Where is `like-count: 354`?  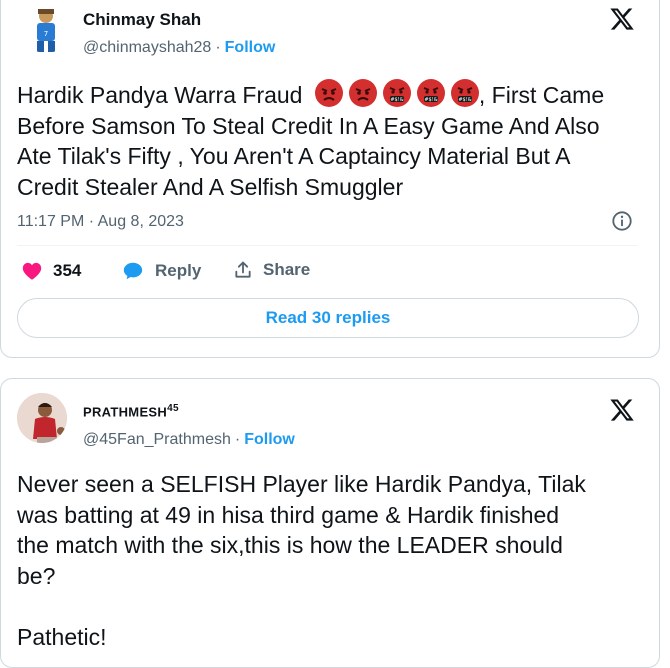
like-count: 354 is located at coordinates (67, 270).